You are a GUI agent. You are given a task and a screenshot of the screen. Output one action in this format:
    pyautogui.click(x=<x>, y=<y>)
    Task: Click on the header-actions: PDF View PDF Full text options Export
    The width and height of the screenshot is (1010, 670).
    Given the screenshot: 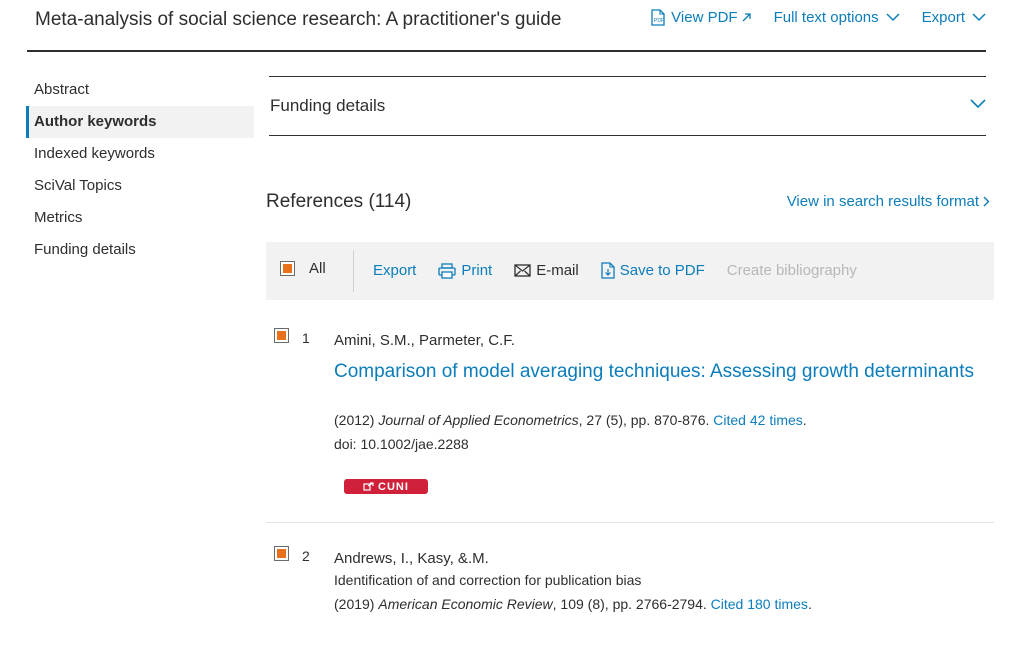 What is the action you would take?
    pyautogui.click(x=807, y=17)
    